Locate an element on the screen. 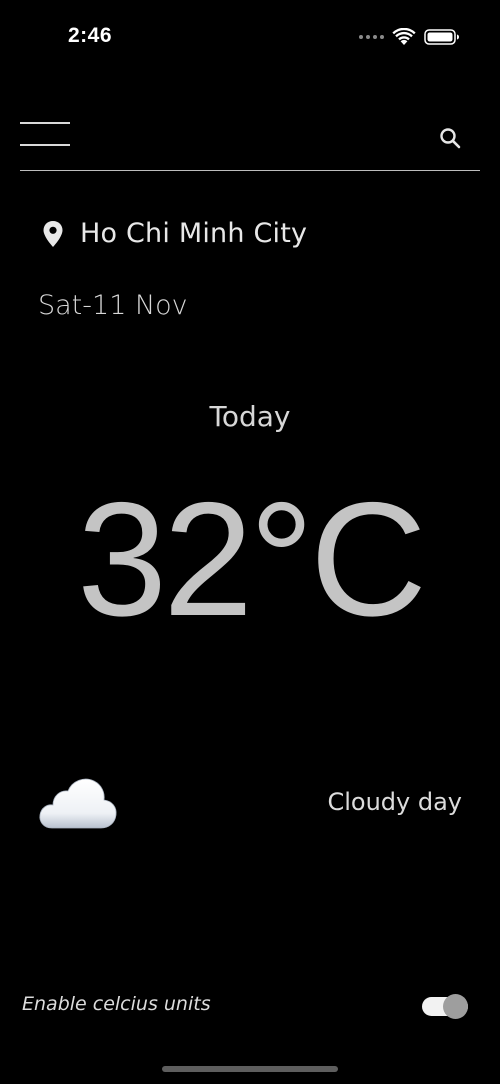 Image resolution: width=500 pixels, height=1084 pixels. home-indicator is located at coordinates (250, 1069).